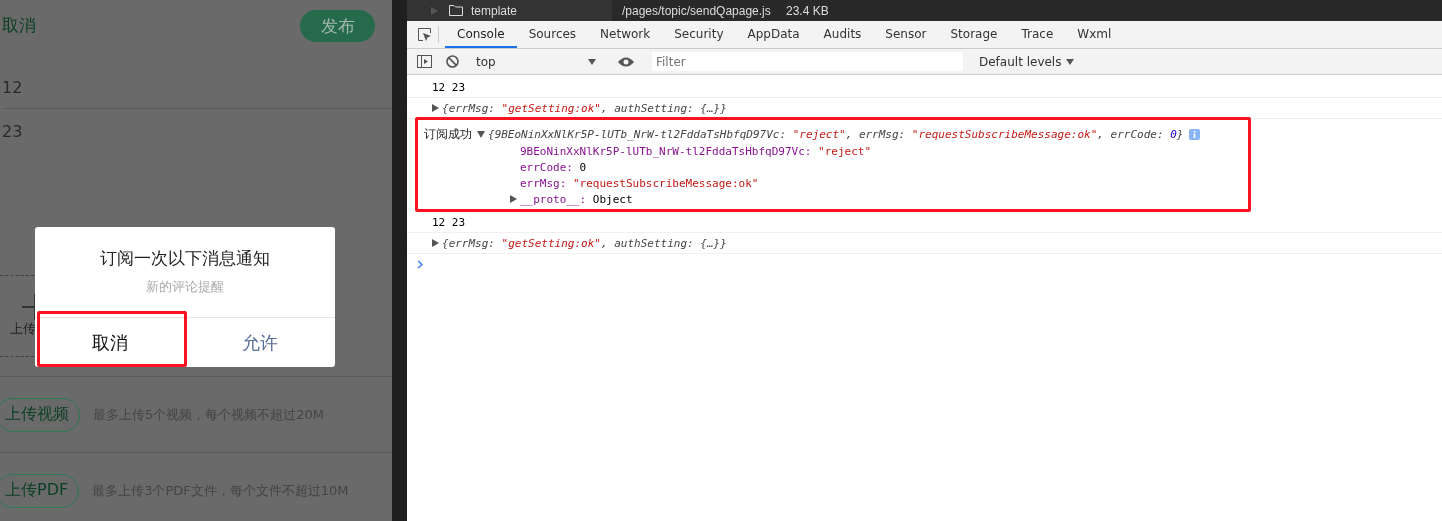  What do you see at coordinates (906, 34) in the screenshot?
I see `devtools-tab: Sensor` at bounding box center [906, 34].